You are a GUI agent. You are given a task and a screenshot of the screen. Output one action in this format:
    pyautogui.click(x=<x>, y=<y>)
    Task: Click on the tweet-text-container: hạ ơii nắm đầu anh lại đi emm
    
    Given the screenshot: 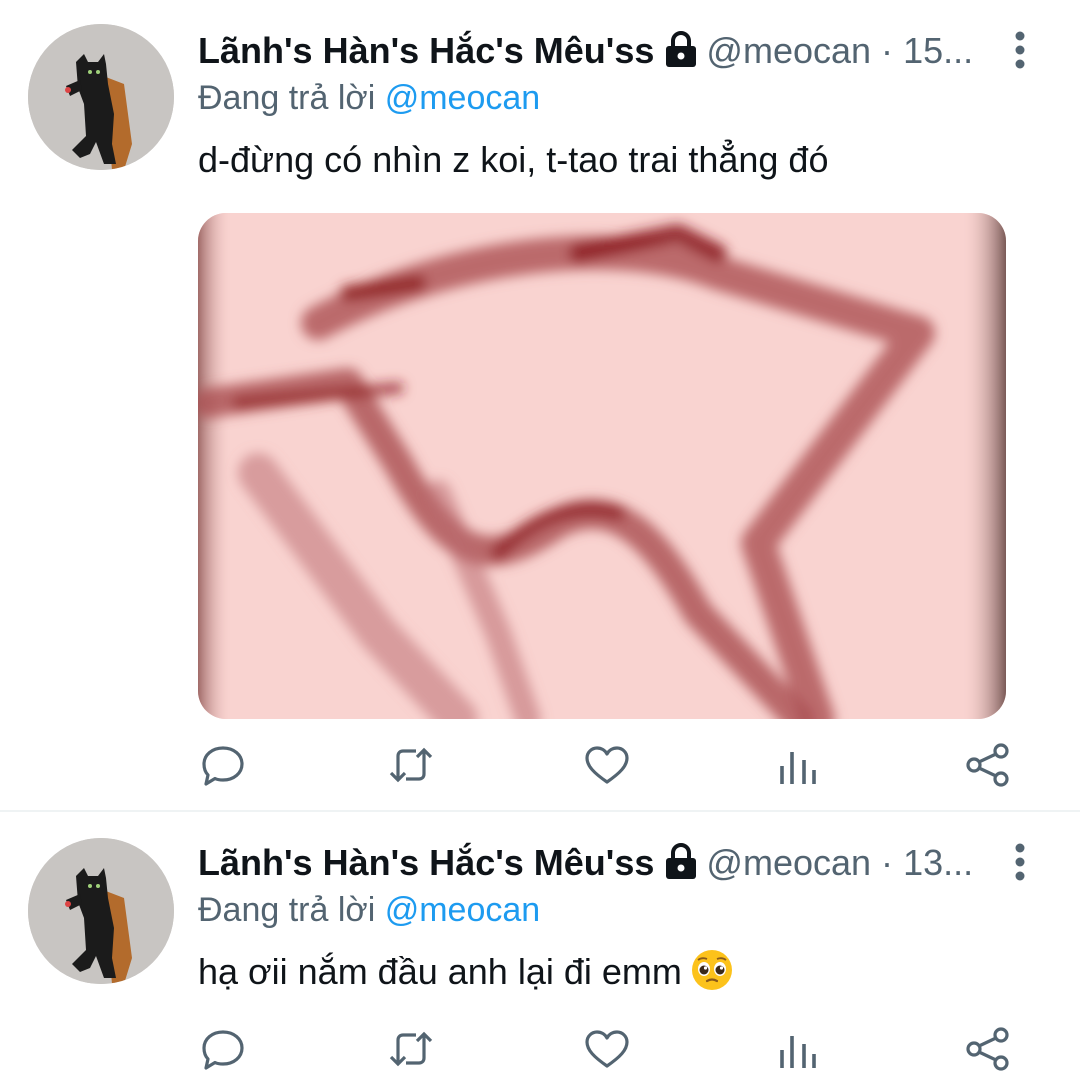 What is the action you would take?
    pyautogui.click(x=466, y=976)
    